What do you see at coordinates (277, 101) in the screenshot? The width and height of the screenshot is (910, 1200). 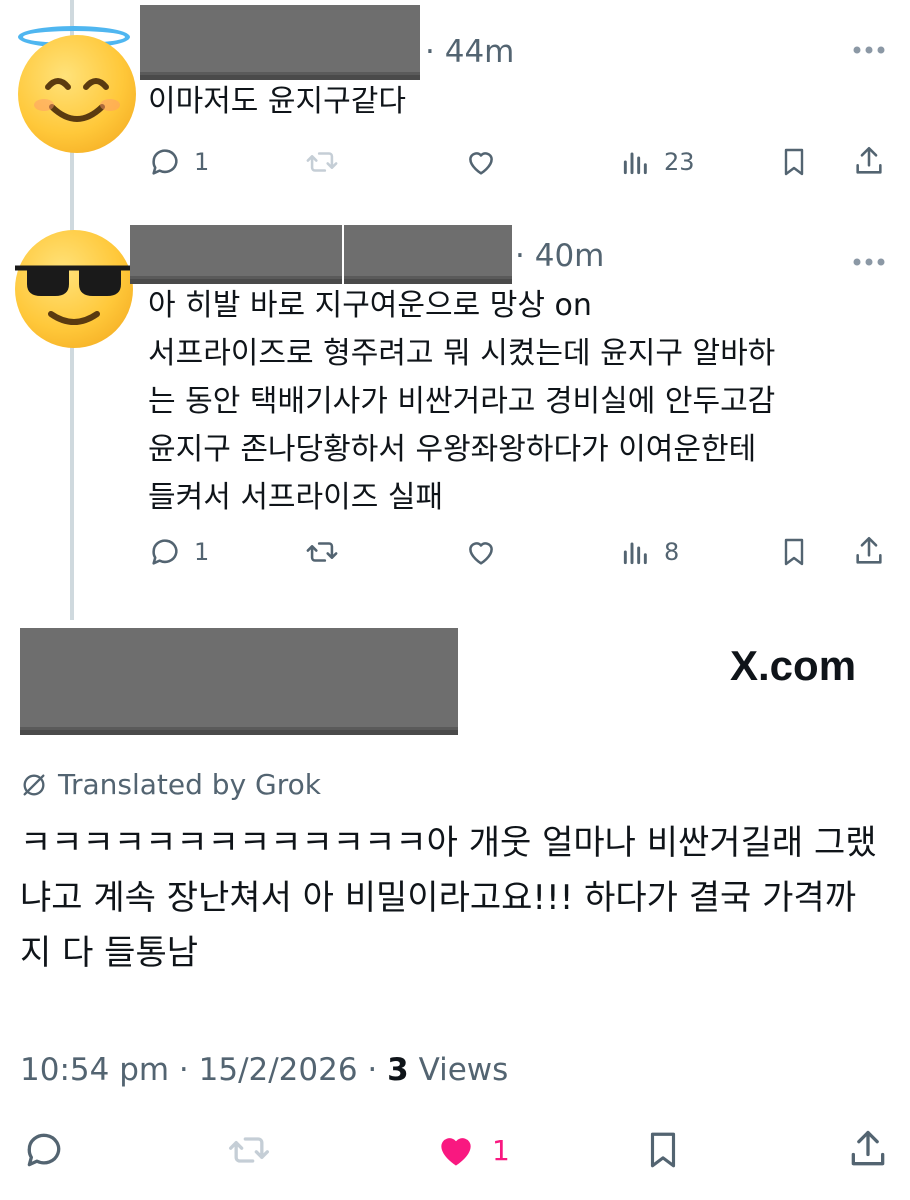 I see `reply-text: 이마저도 윤지구같다` at bounding box center [277, 101].